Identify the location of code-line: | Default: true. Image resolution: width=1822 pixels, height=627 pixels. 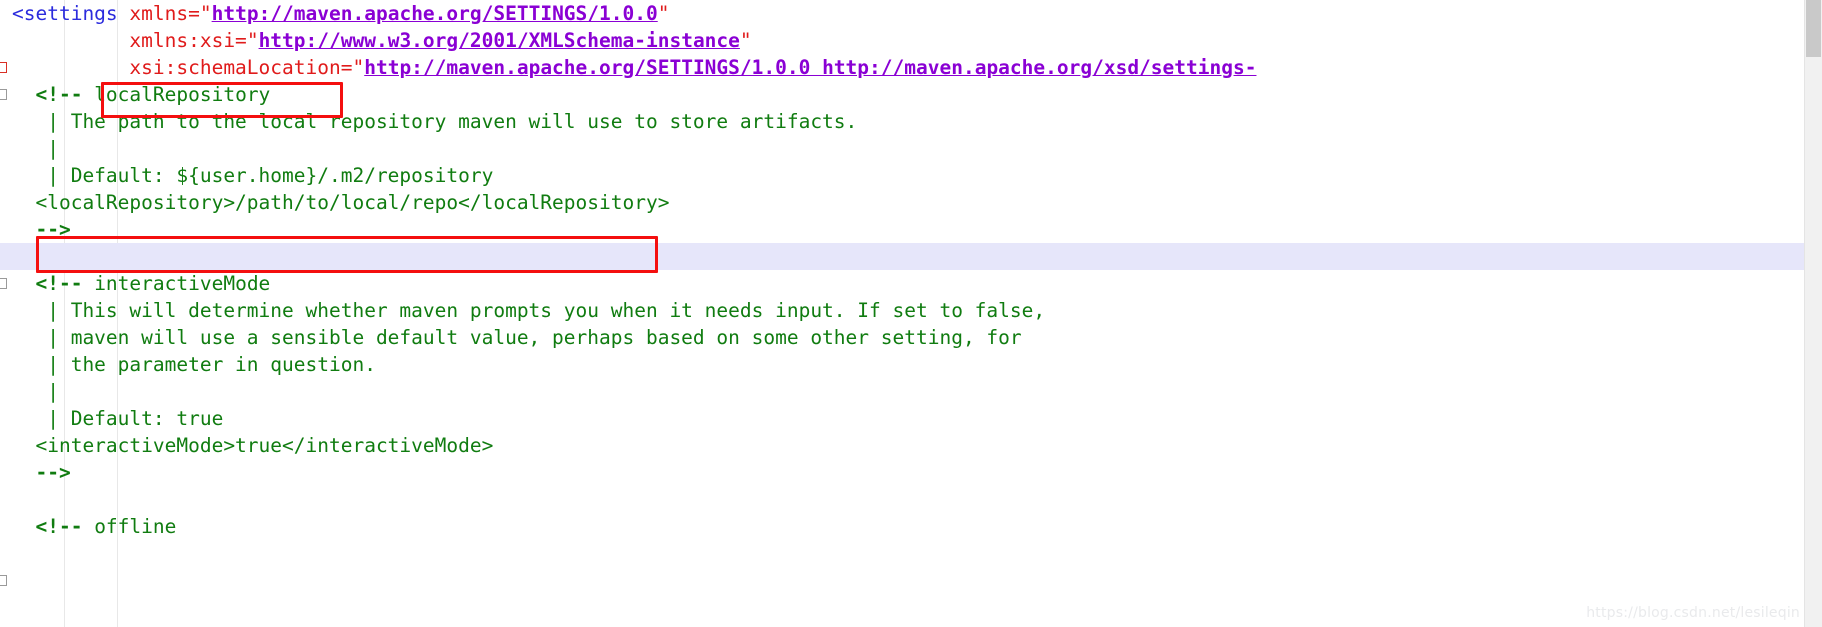
(911, 418).